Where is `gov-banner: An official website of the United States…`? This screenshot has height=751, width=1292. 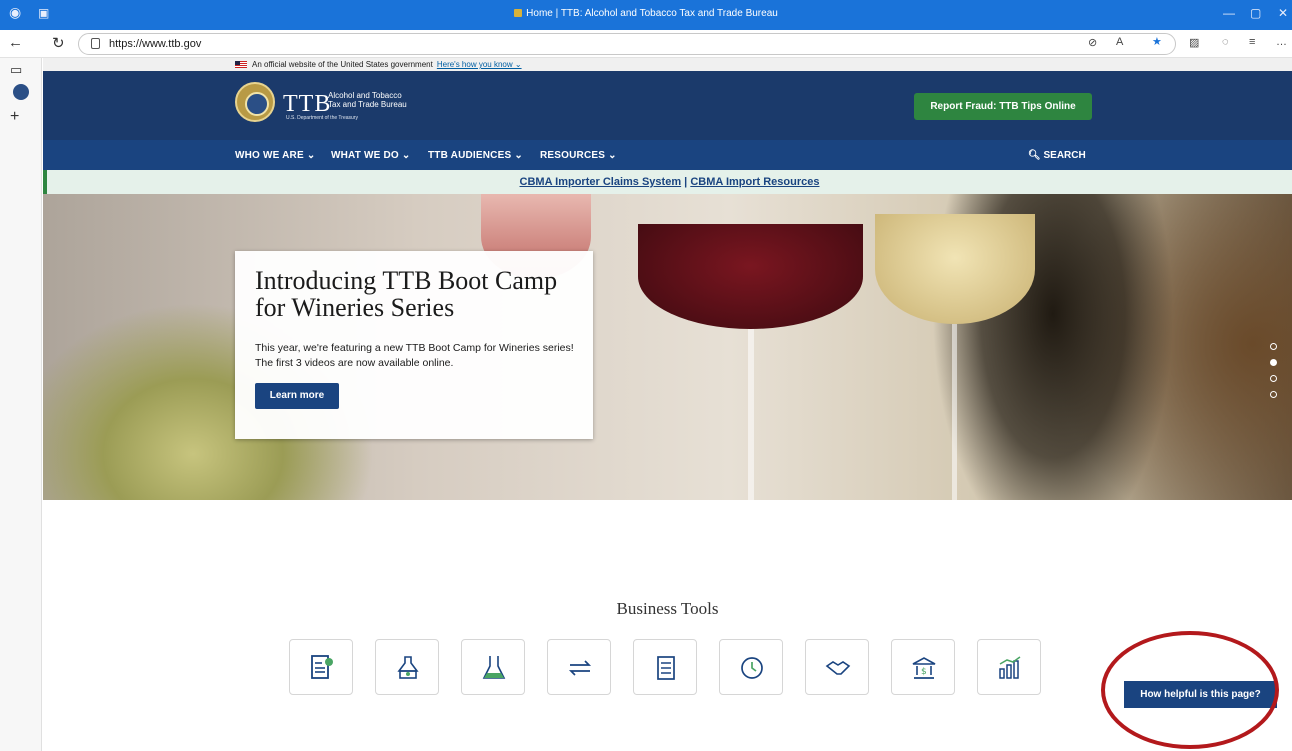
gov-banner: An official website of the United States… is located at coordinates (667, 64).